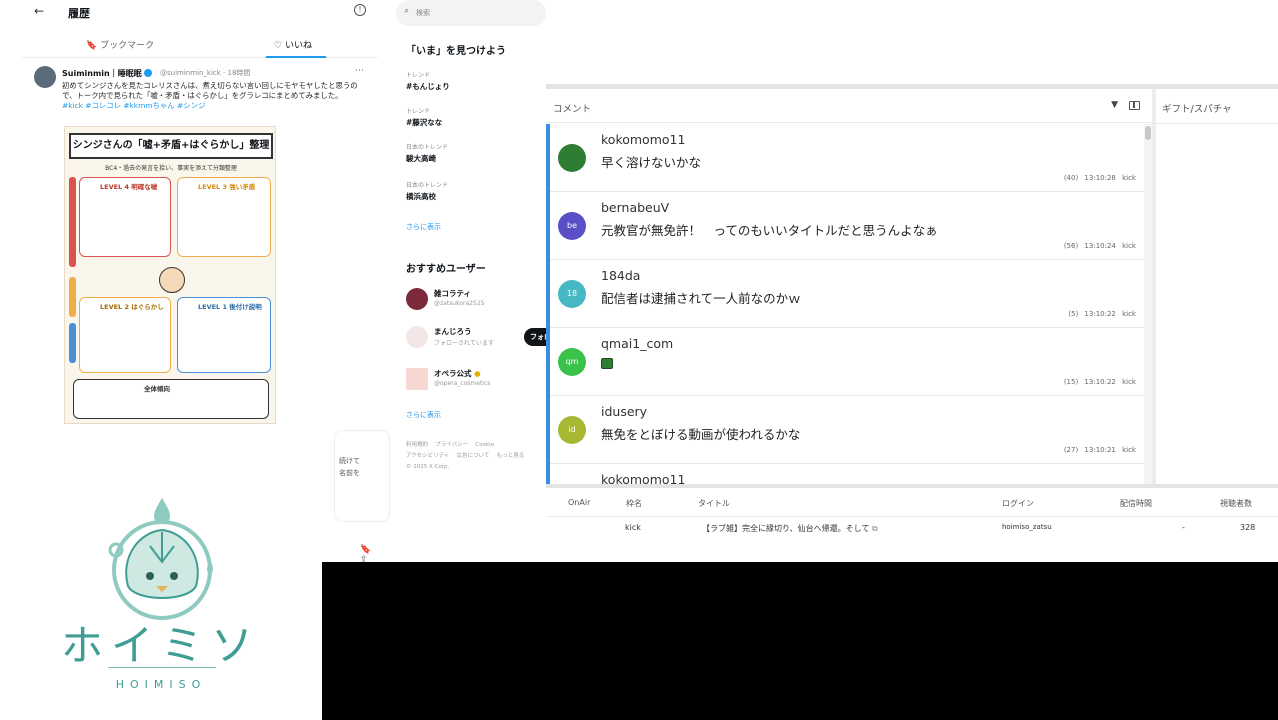 This screenshot has width=1278, height=720. I want to click on comment-emote, so click(607, 363).